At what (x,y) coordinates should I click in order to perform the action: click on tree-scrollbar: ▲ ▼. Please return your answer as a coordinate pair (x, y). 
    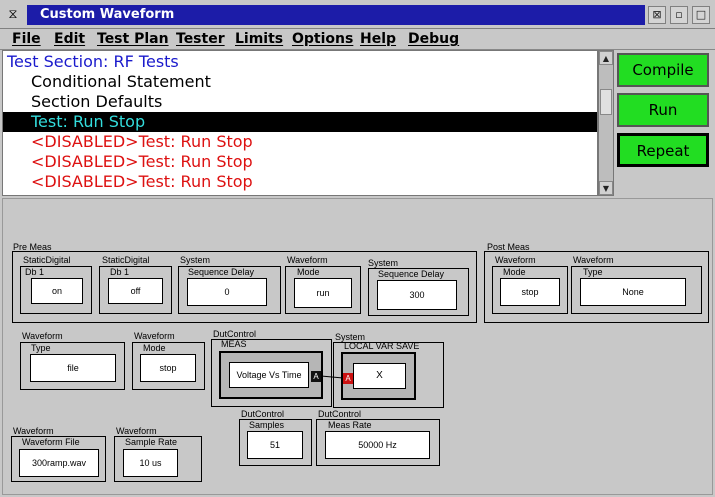
    Looking at the image, I should click on (606, 123).